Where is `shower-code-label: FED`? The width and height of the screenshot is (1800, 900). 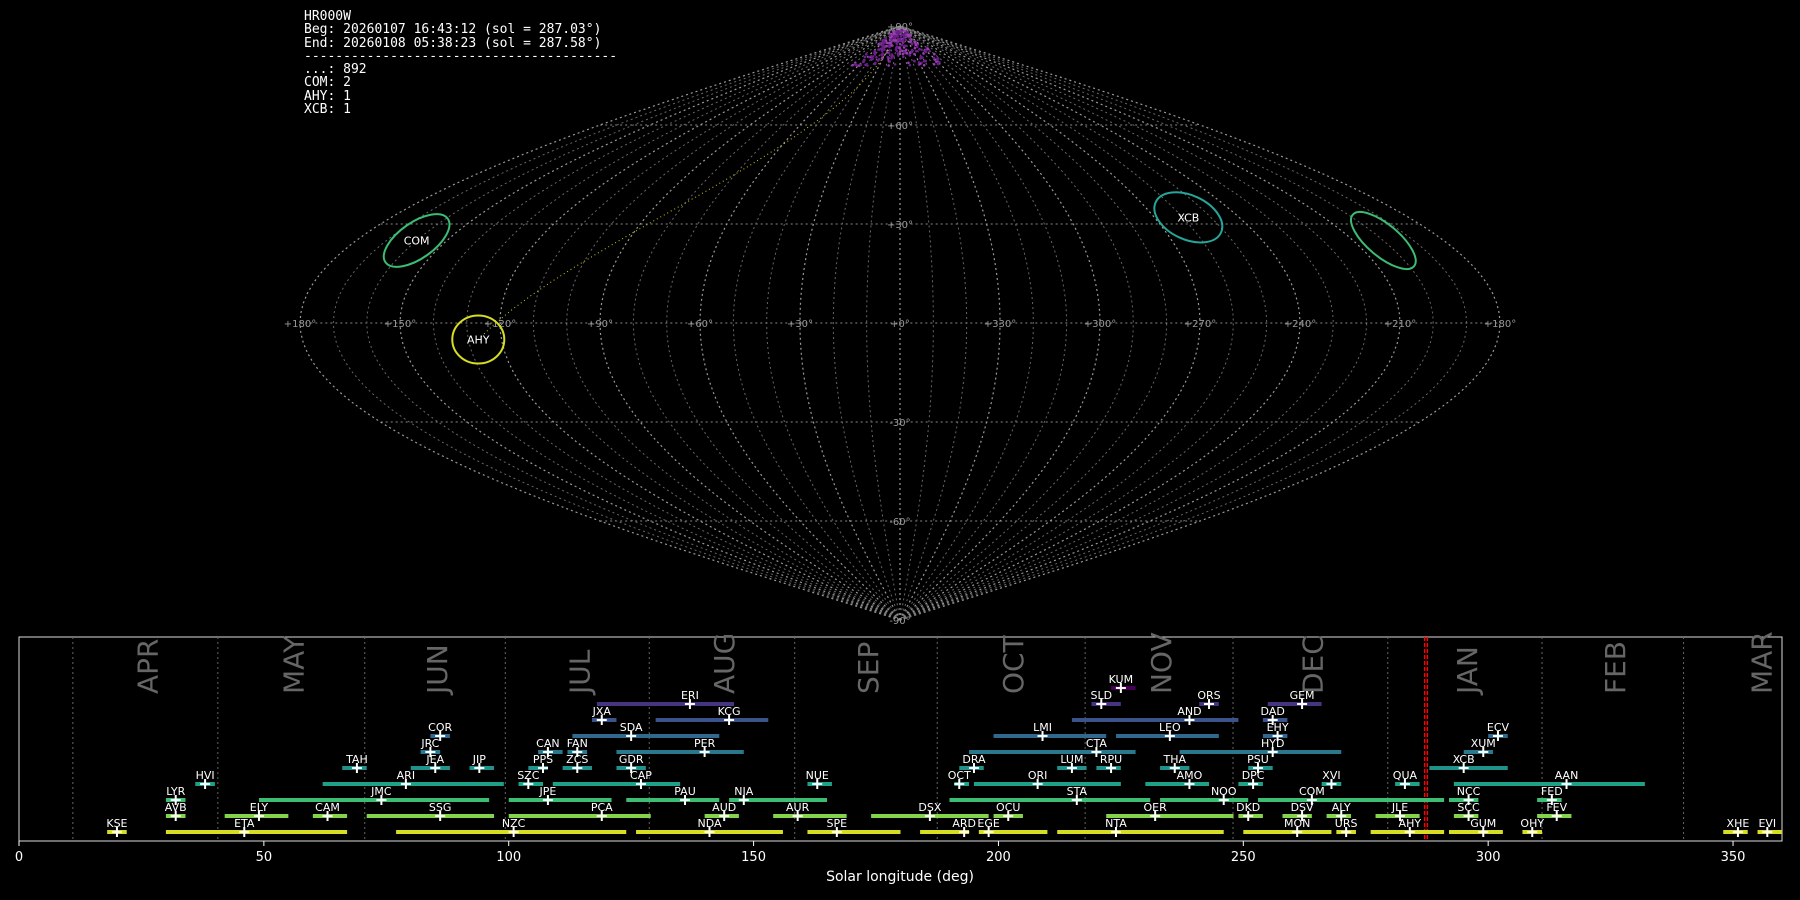
shower-code-label: FED is located at coordinates (1552, 791).